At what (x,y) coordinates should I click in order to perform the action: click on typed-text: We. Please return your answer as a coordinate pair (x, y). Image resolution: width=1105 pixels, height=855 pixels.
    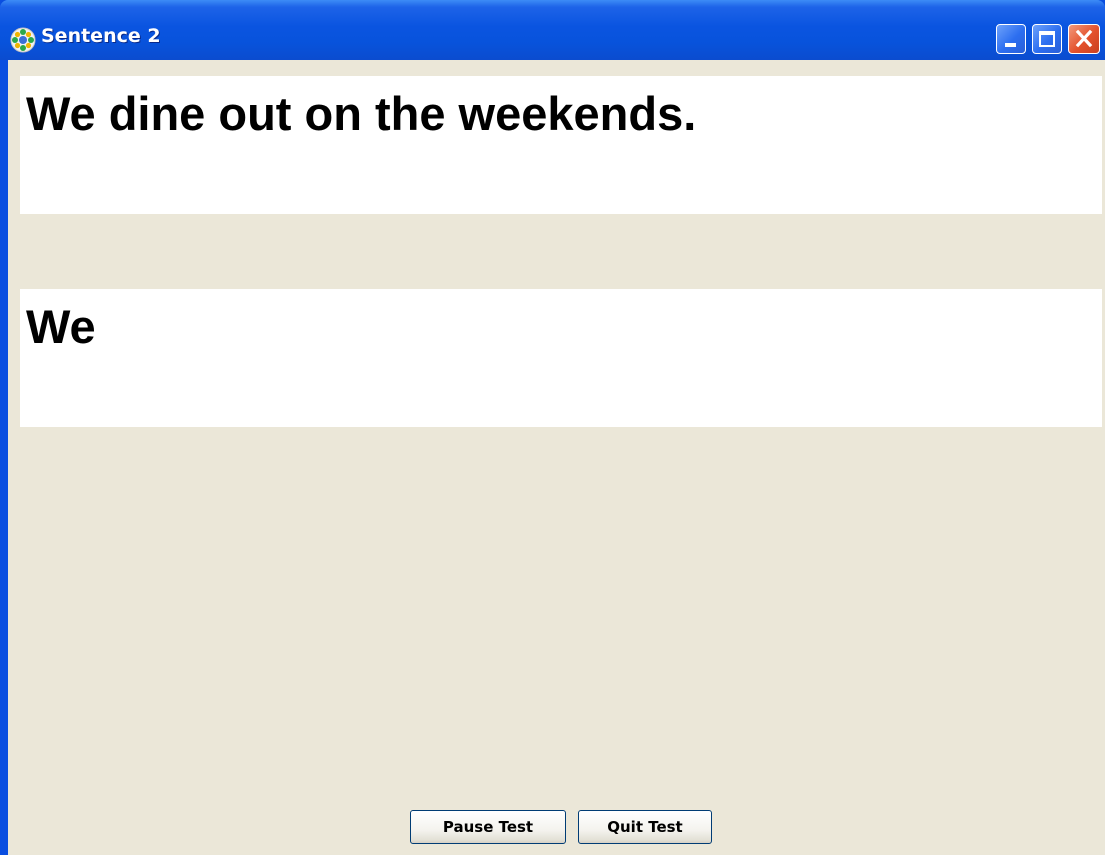
    Looking at the image, I should click on (561, 327).